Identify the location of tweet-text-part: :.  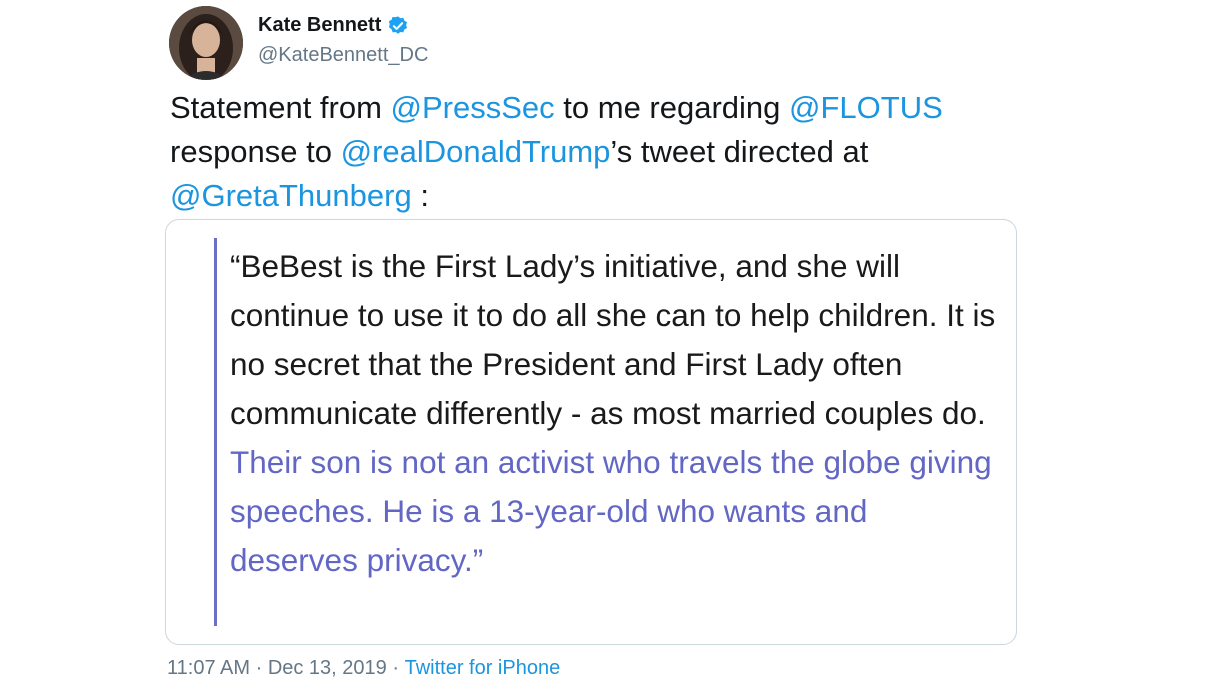
(420, 195).